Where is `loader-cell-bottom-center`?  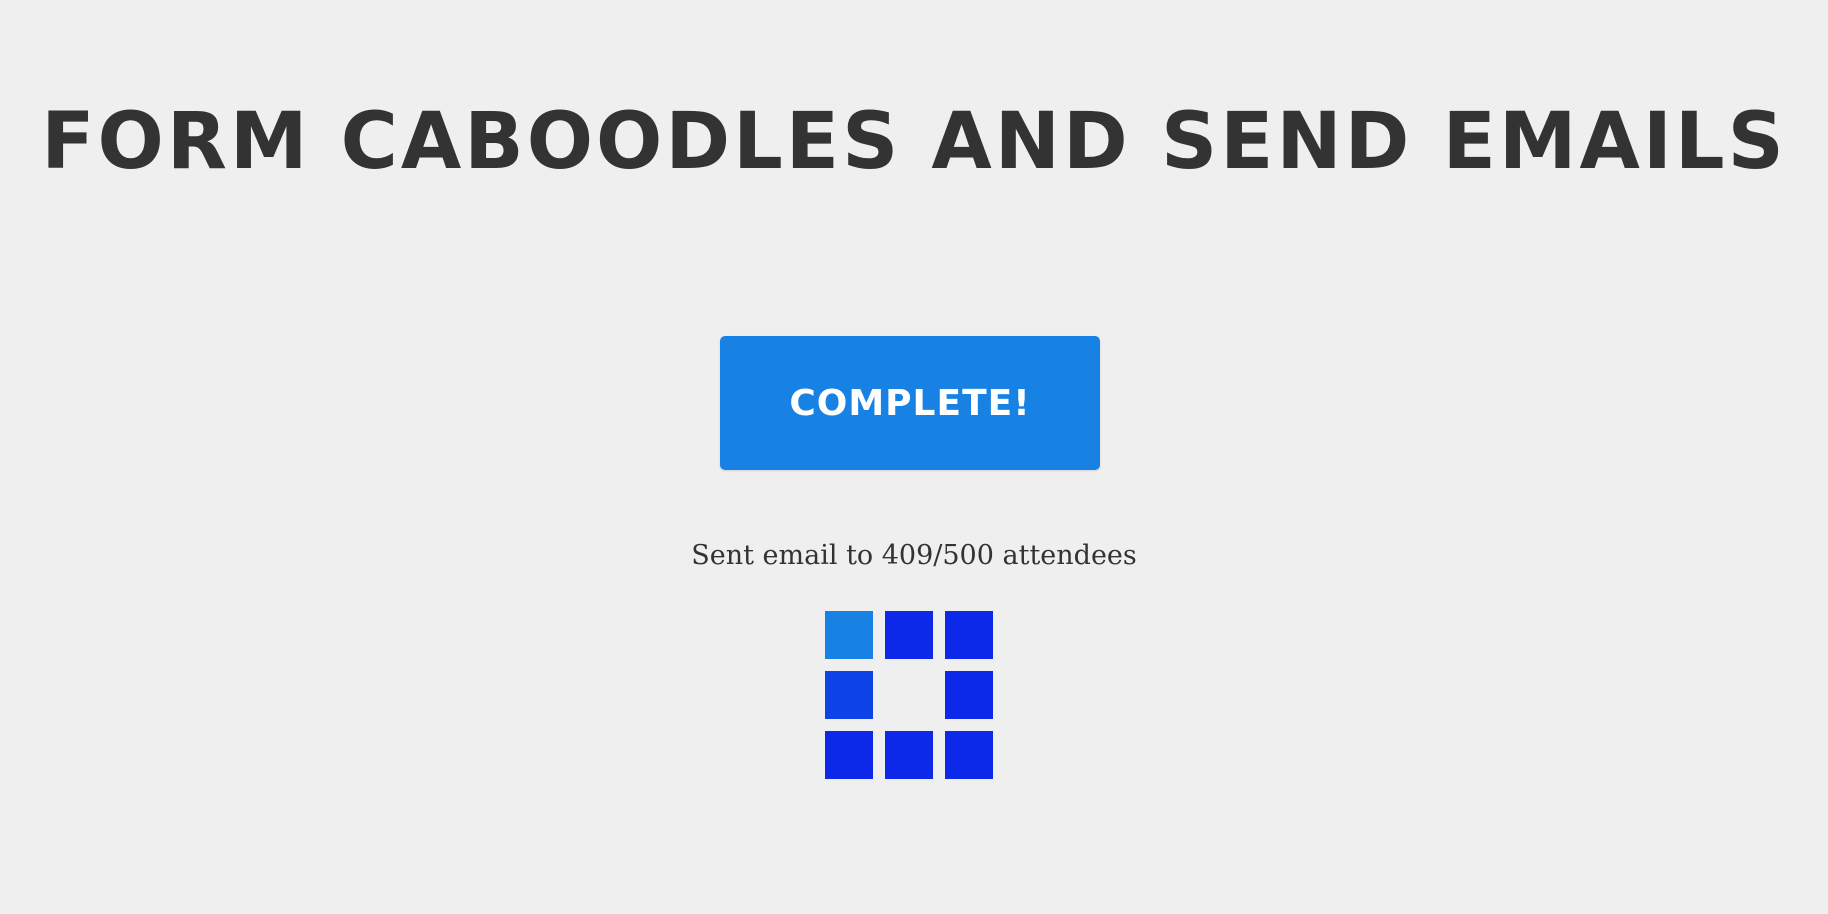 loader-cell-bottom-center is located at coordinates (909, 755).